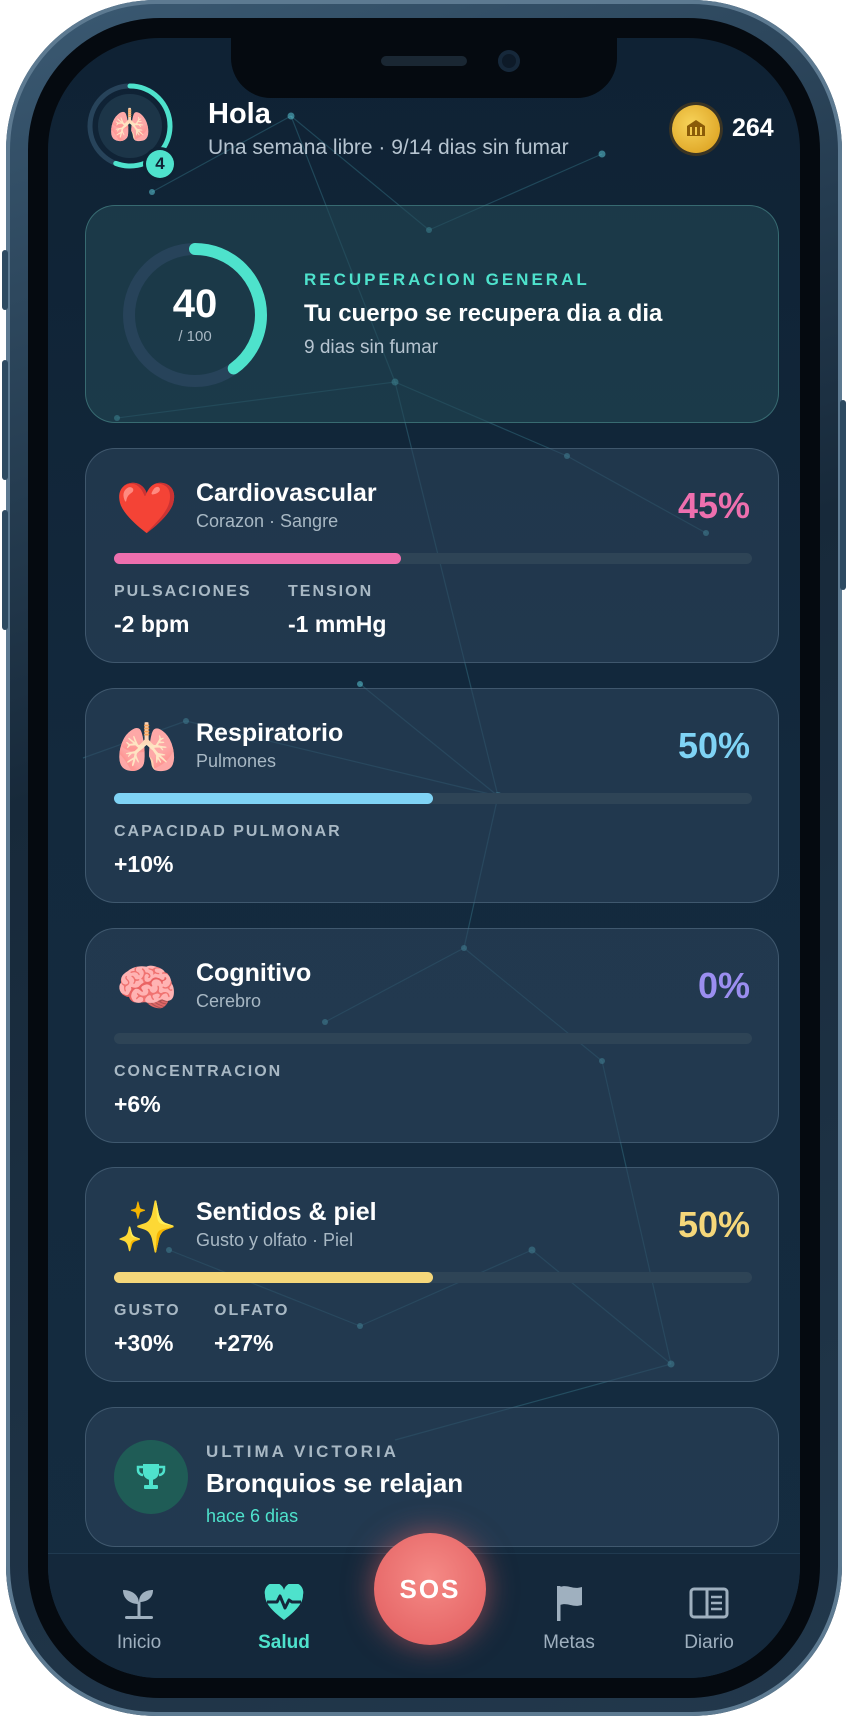 The width and height of the screenshot is (848, 1716). Describe the element at coordinates (151, 1477) in the screenshot. I see `trophy-icon` at that location.